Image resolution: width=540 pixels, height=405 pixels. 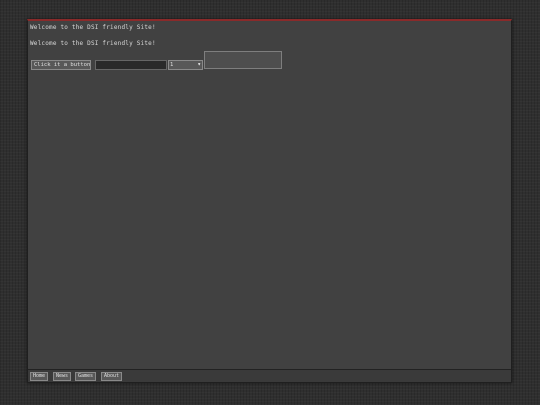 I want to click on controls-row: Click it a button 1 ▾, so click(x=270, y=62).